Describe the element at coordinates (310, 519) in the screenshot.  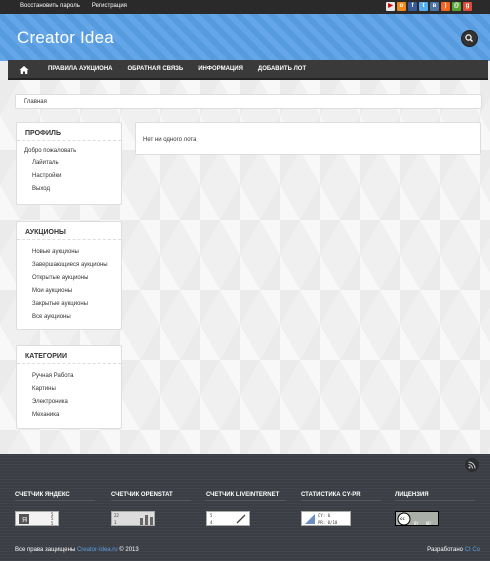
I see `cypr-logo-icon` at that location.